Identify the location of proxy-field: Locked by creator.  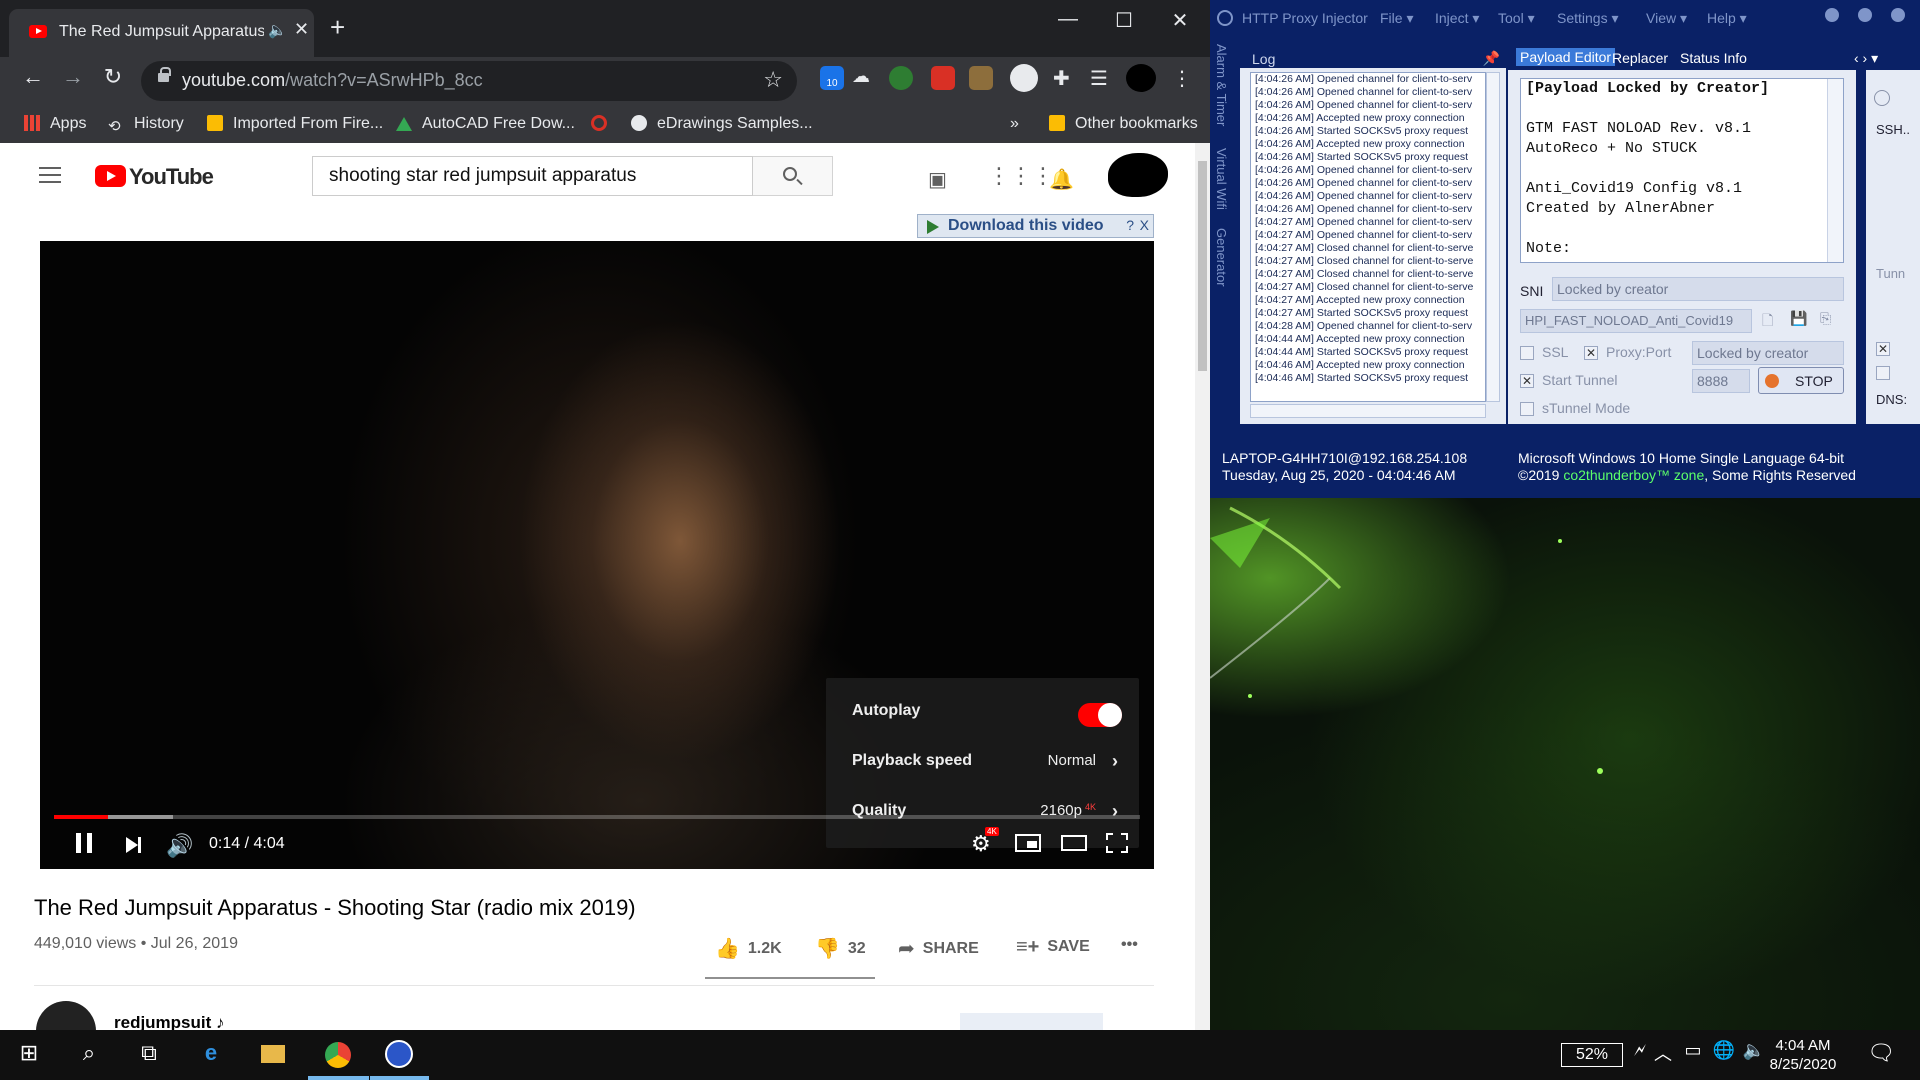
(1768, 353).